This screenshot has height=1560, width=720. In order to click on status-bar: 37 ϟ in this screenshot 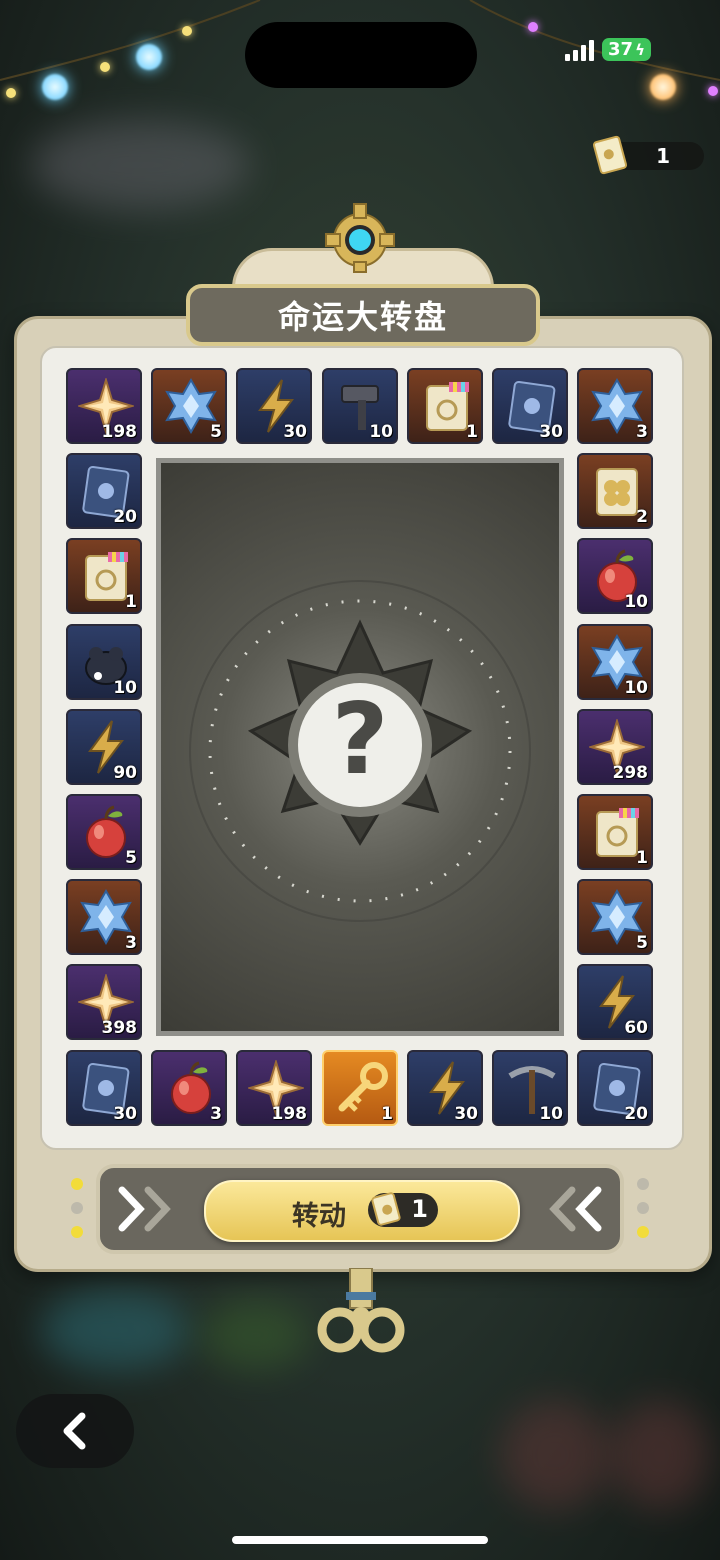, I will do `click(608, 49)`.